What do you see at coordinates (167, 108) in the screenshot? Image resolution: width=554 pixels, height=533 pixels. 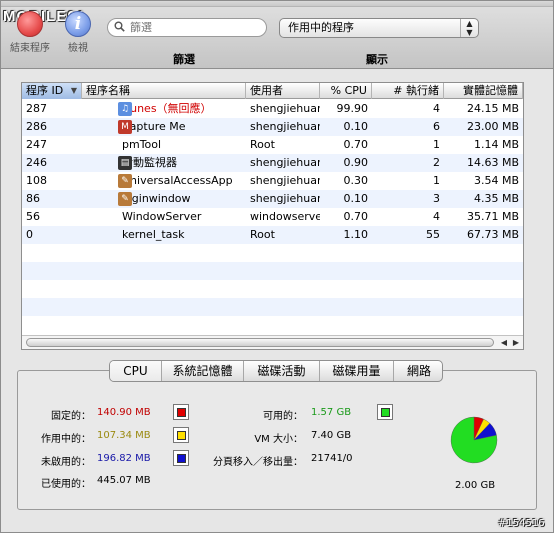 I see `cell-name: iTunes（無回應）` at bounding box center [167, 108].